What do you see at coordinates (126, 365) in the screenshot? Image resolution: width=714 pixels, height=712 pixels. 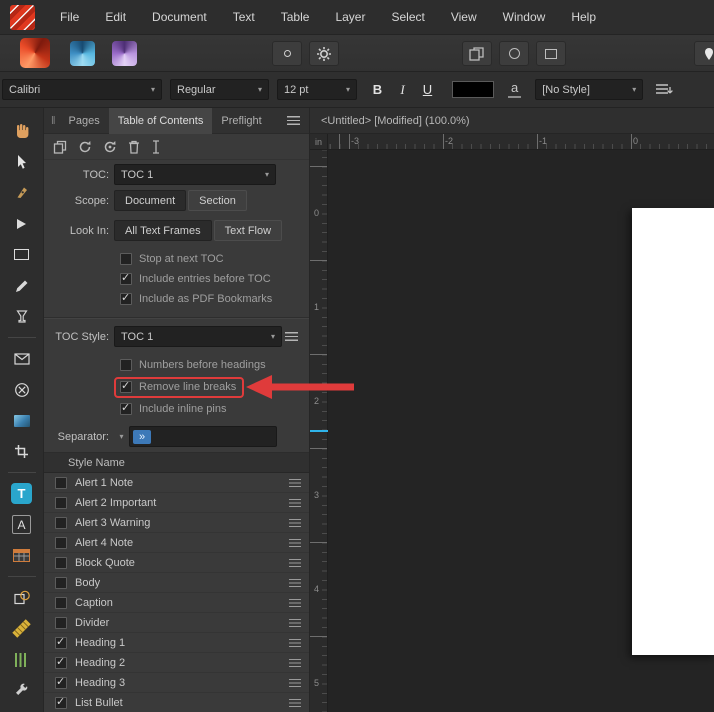 I see `numbers-before-headings-checkbox` at bounding box center [126, 365].